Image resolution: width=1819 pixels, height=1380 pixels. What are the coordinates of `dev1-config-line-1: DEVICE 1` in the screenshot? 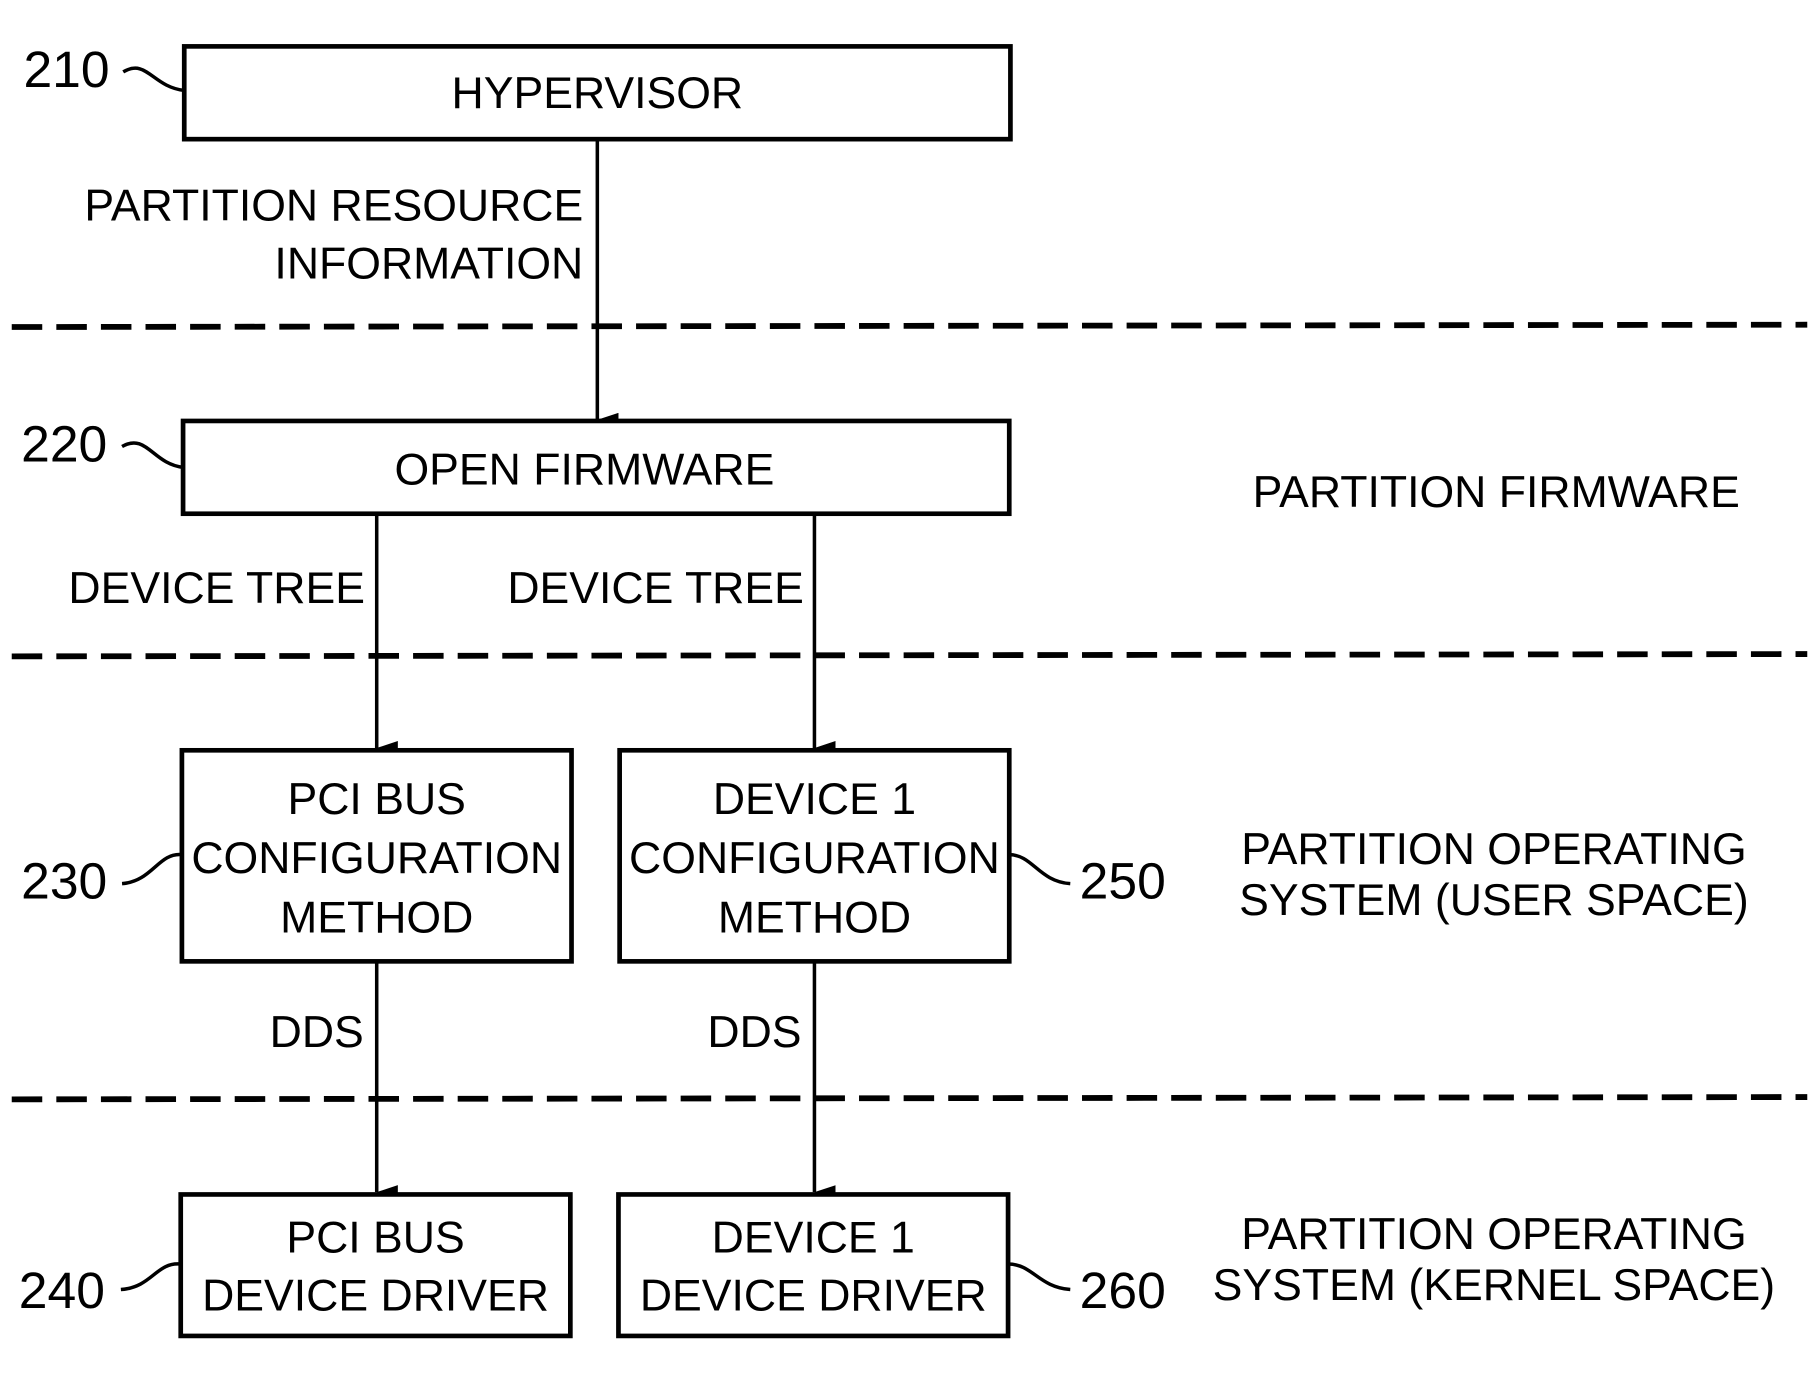 It's located at (814, 799).